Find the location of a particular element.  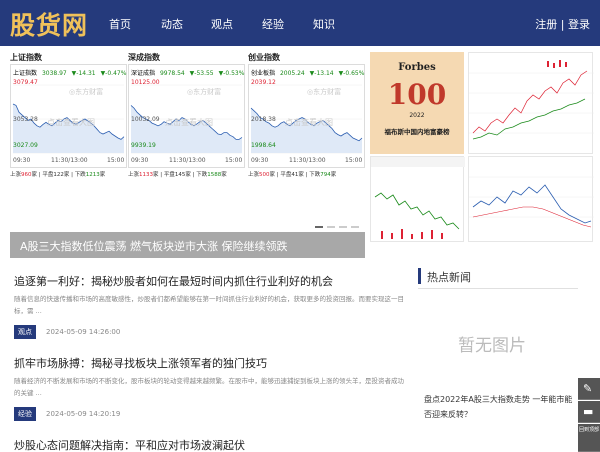

nav-experience: 经验 is located at coordinates (273, 24).